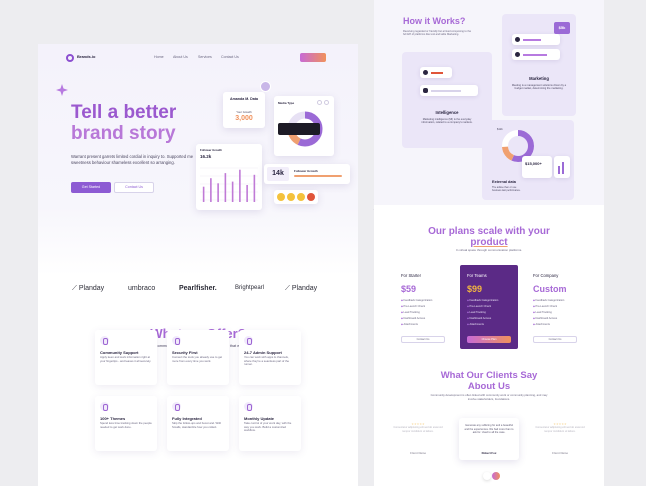 This screenshot has height=486, width=646. Describe the element at coordinates (211, 150) in the screenshot. I see `follower-growth-title: Follower Growth` at that location.